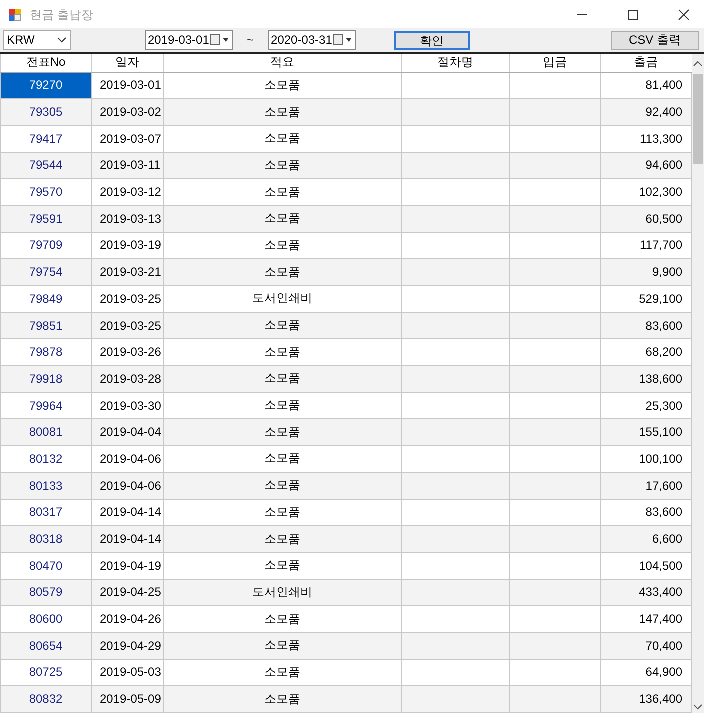  I want to click on table-cell: 80318, so click(46, 539).